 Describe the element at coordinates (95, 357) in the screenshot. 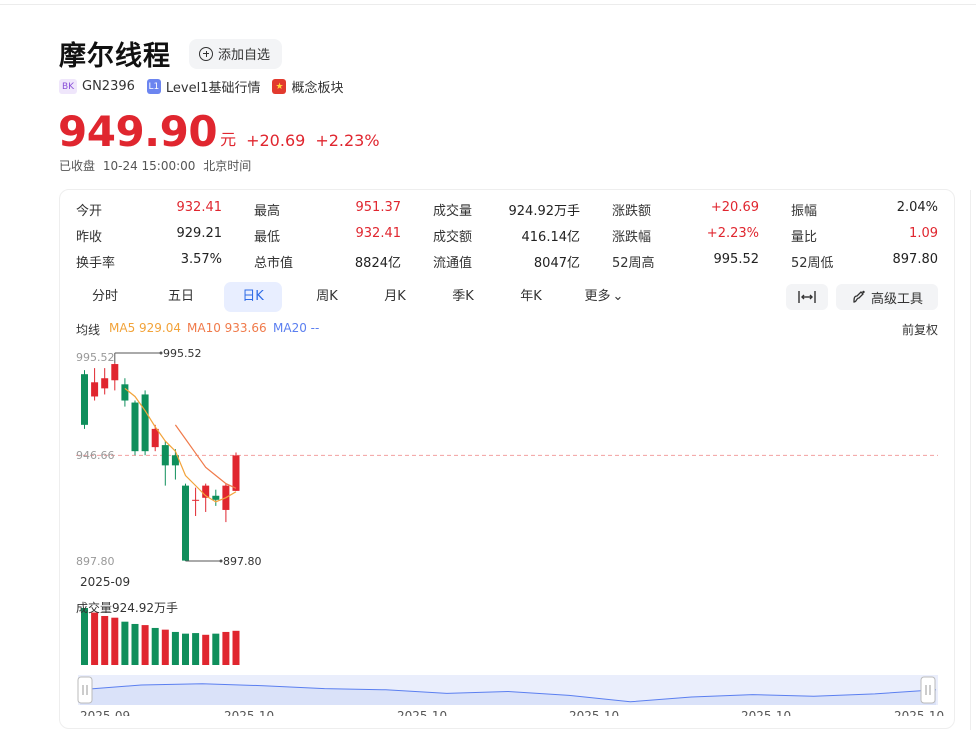

I see `y-tick-label: 995.52` at that location.